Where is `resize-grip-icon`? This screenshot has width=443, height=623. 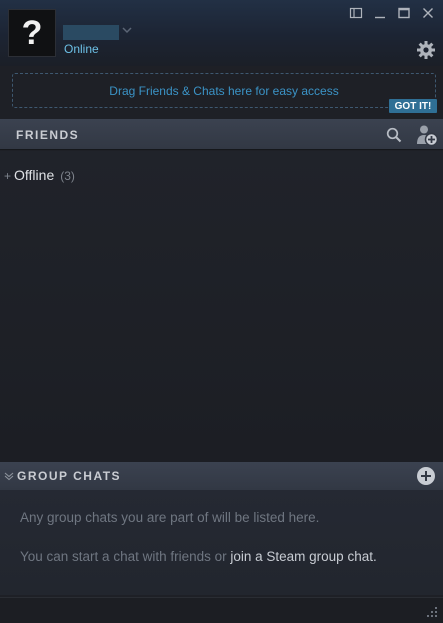
resize-grip-icon is located at coordinates (432, 612).